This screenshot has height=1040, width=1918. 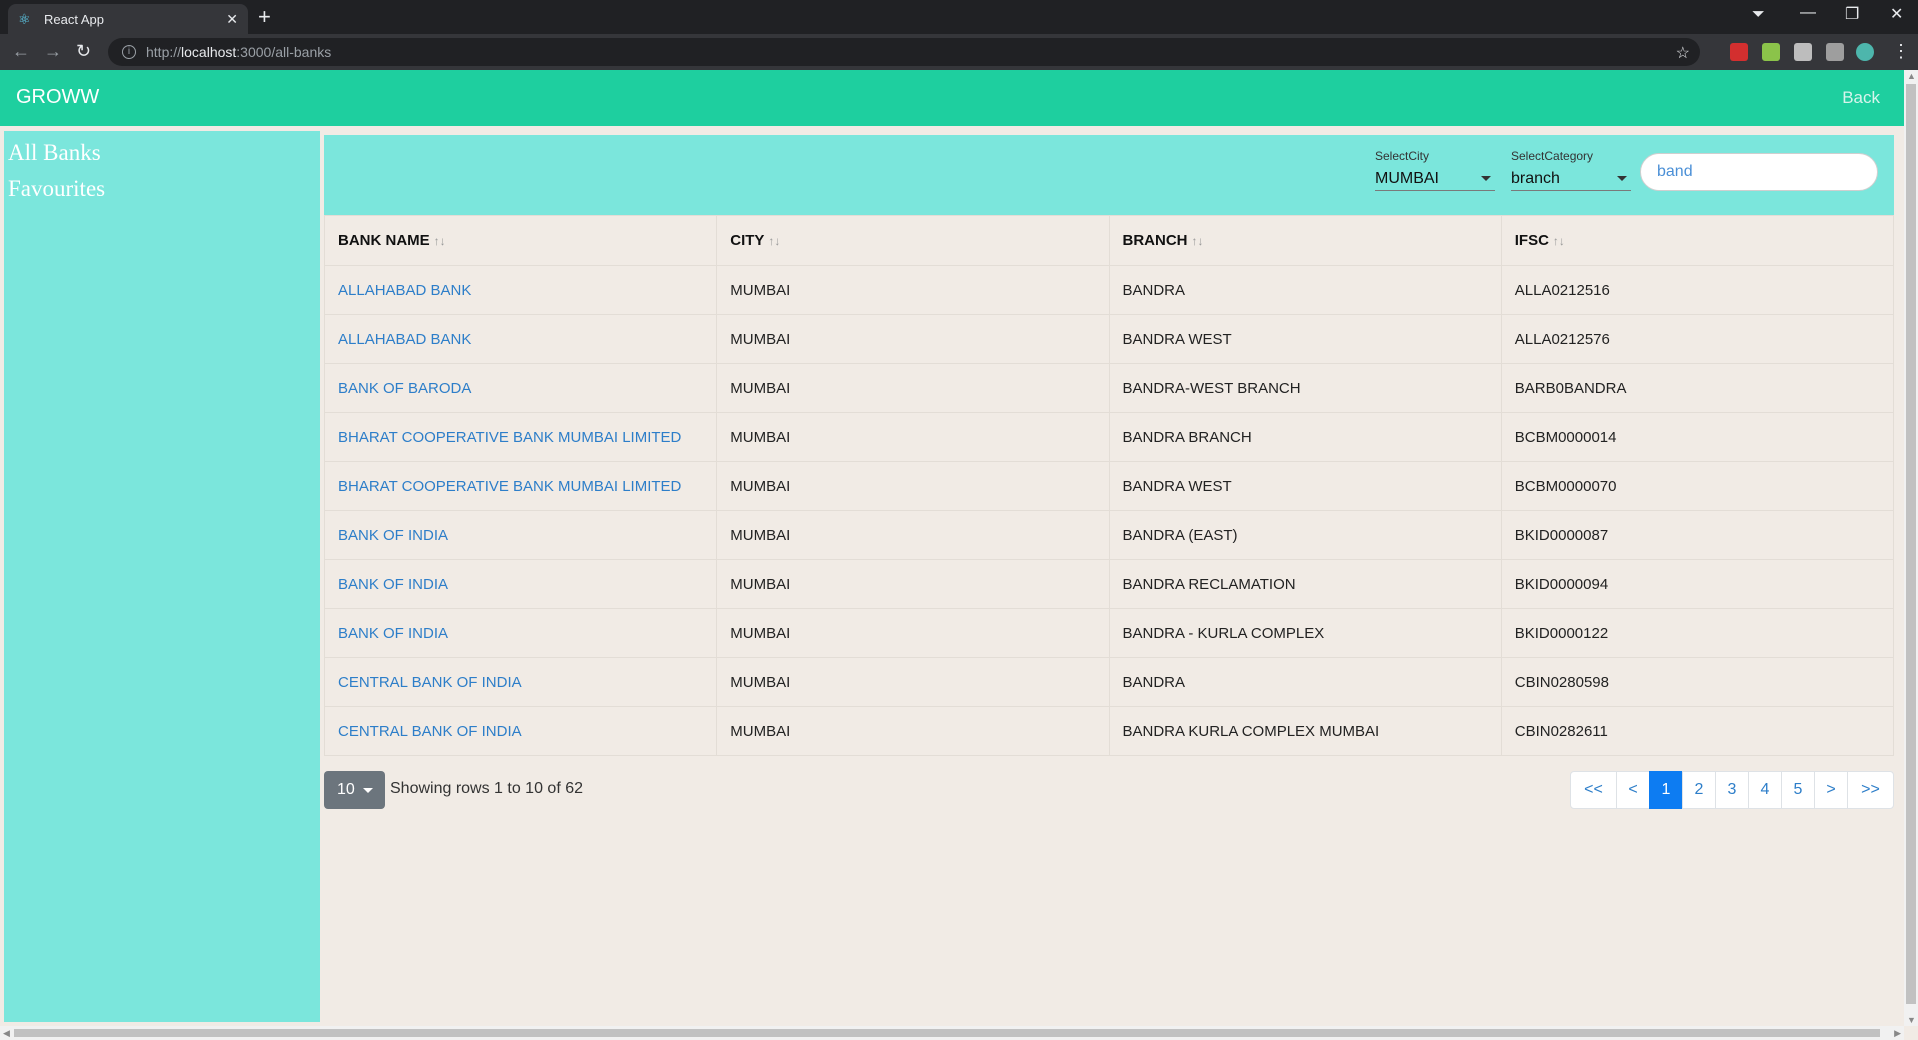 I want to click on category-select-box: branch, so click(x=1571, y=179).